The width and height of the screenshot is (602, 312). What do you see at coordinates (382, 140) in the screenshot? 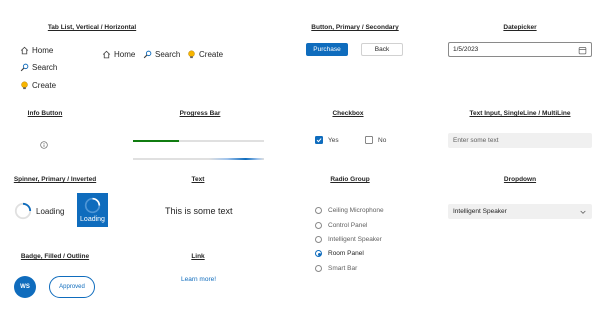
I see `checkbox-label: No` at bounding box center [382, 140].